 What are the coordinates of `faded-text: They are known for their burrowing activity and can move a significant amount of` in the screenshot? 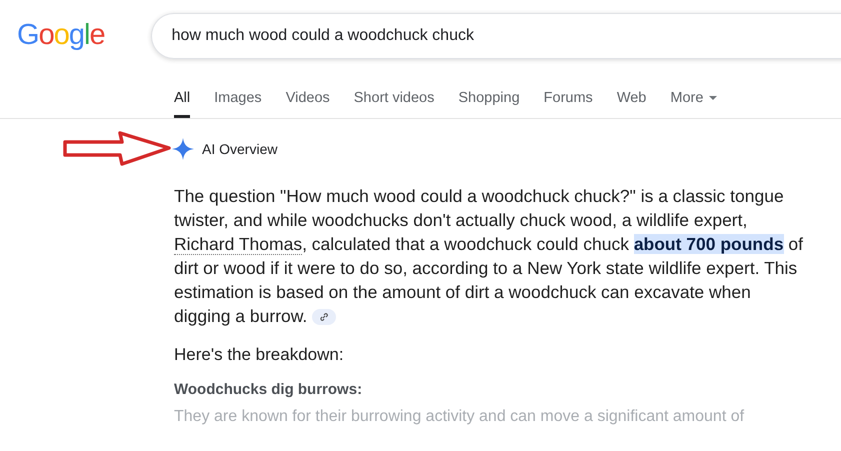 It's located at (460, 417).